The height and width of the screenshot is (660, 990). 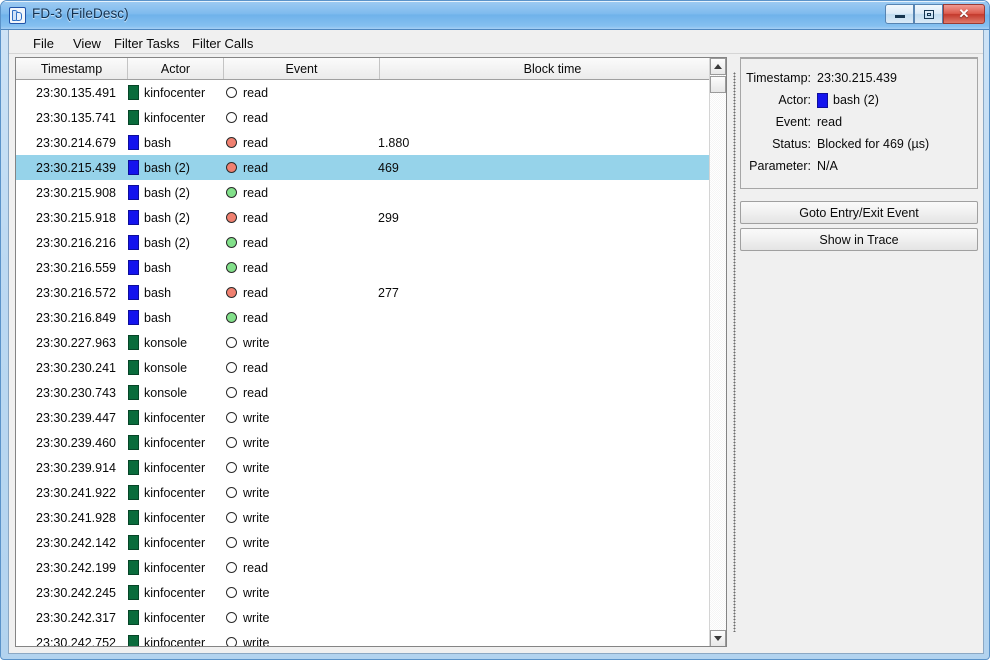 I want to click on scrollbar-thumb, so click(x=718, y=84).